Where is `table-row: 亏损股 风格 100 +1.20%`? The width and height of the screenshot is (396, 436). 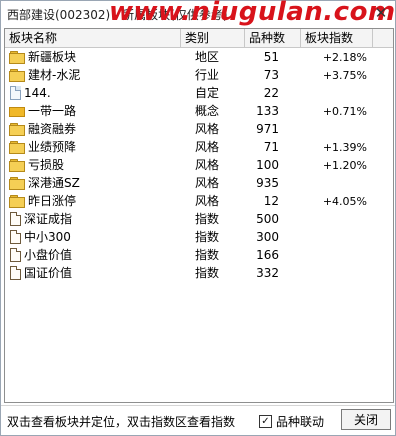
table-row: 亏损股 风格 100 +1.20% is located at coordinates (199, 165).